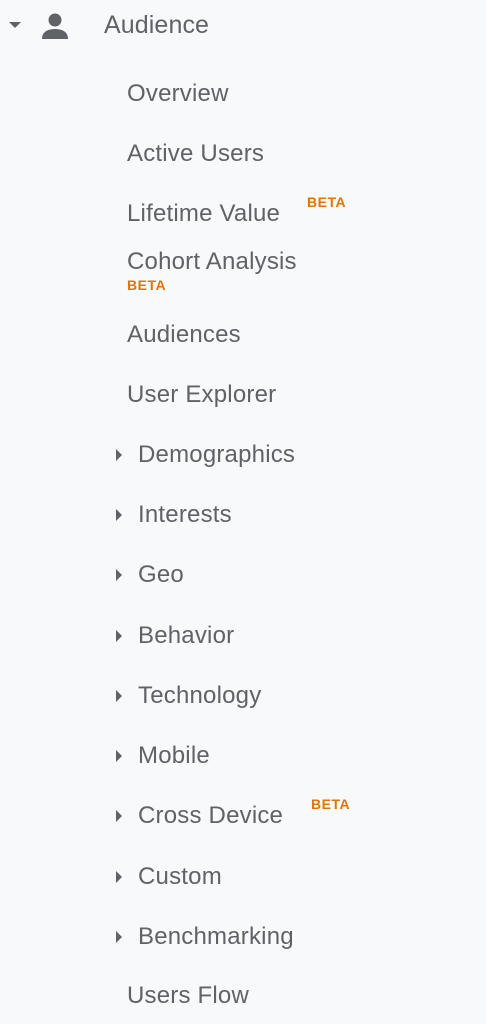 This screenshot has height=1024, width=486. Describe the element at coordinates (243, 523) in the screenshot. I see `nav-item-interests: Interests` at that location.